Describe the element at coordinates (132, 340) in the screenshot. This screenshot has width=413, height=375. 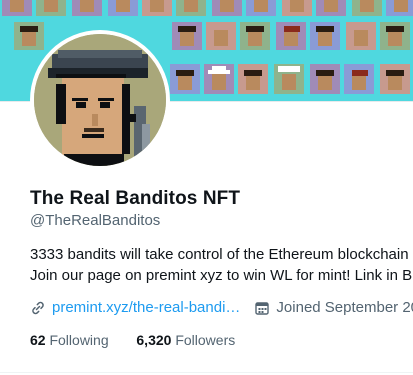
I see `follow-stats: 62 Following 6,320 Followers` at that location.